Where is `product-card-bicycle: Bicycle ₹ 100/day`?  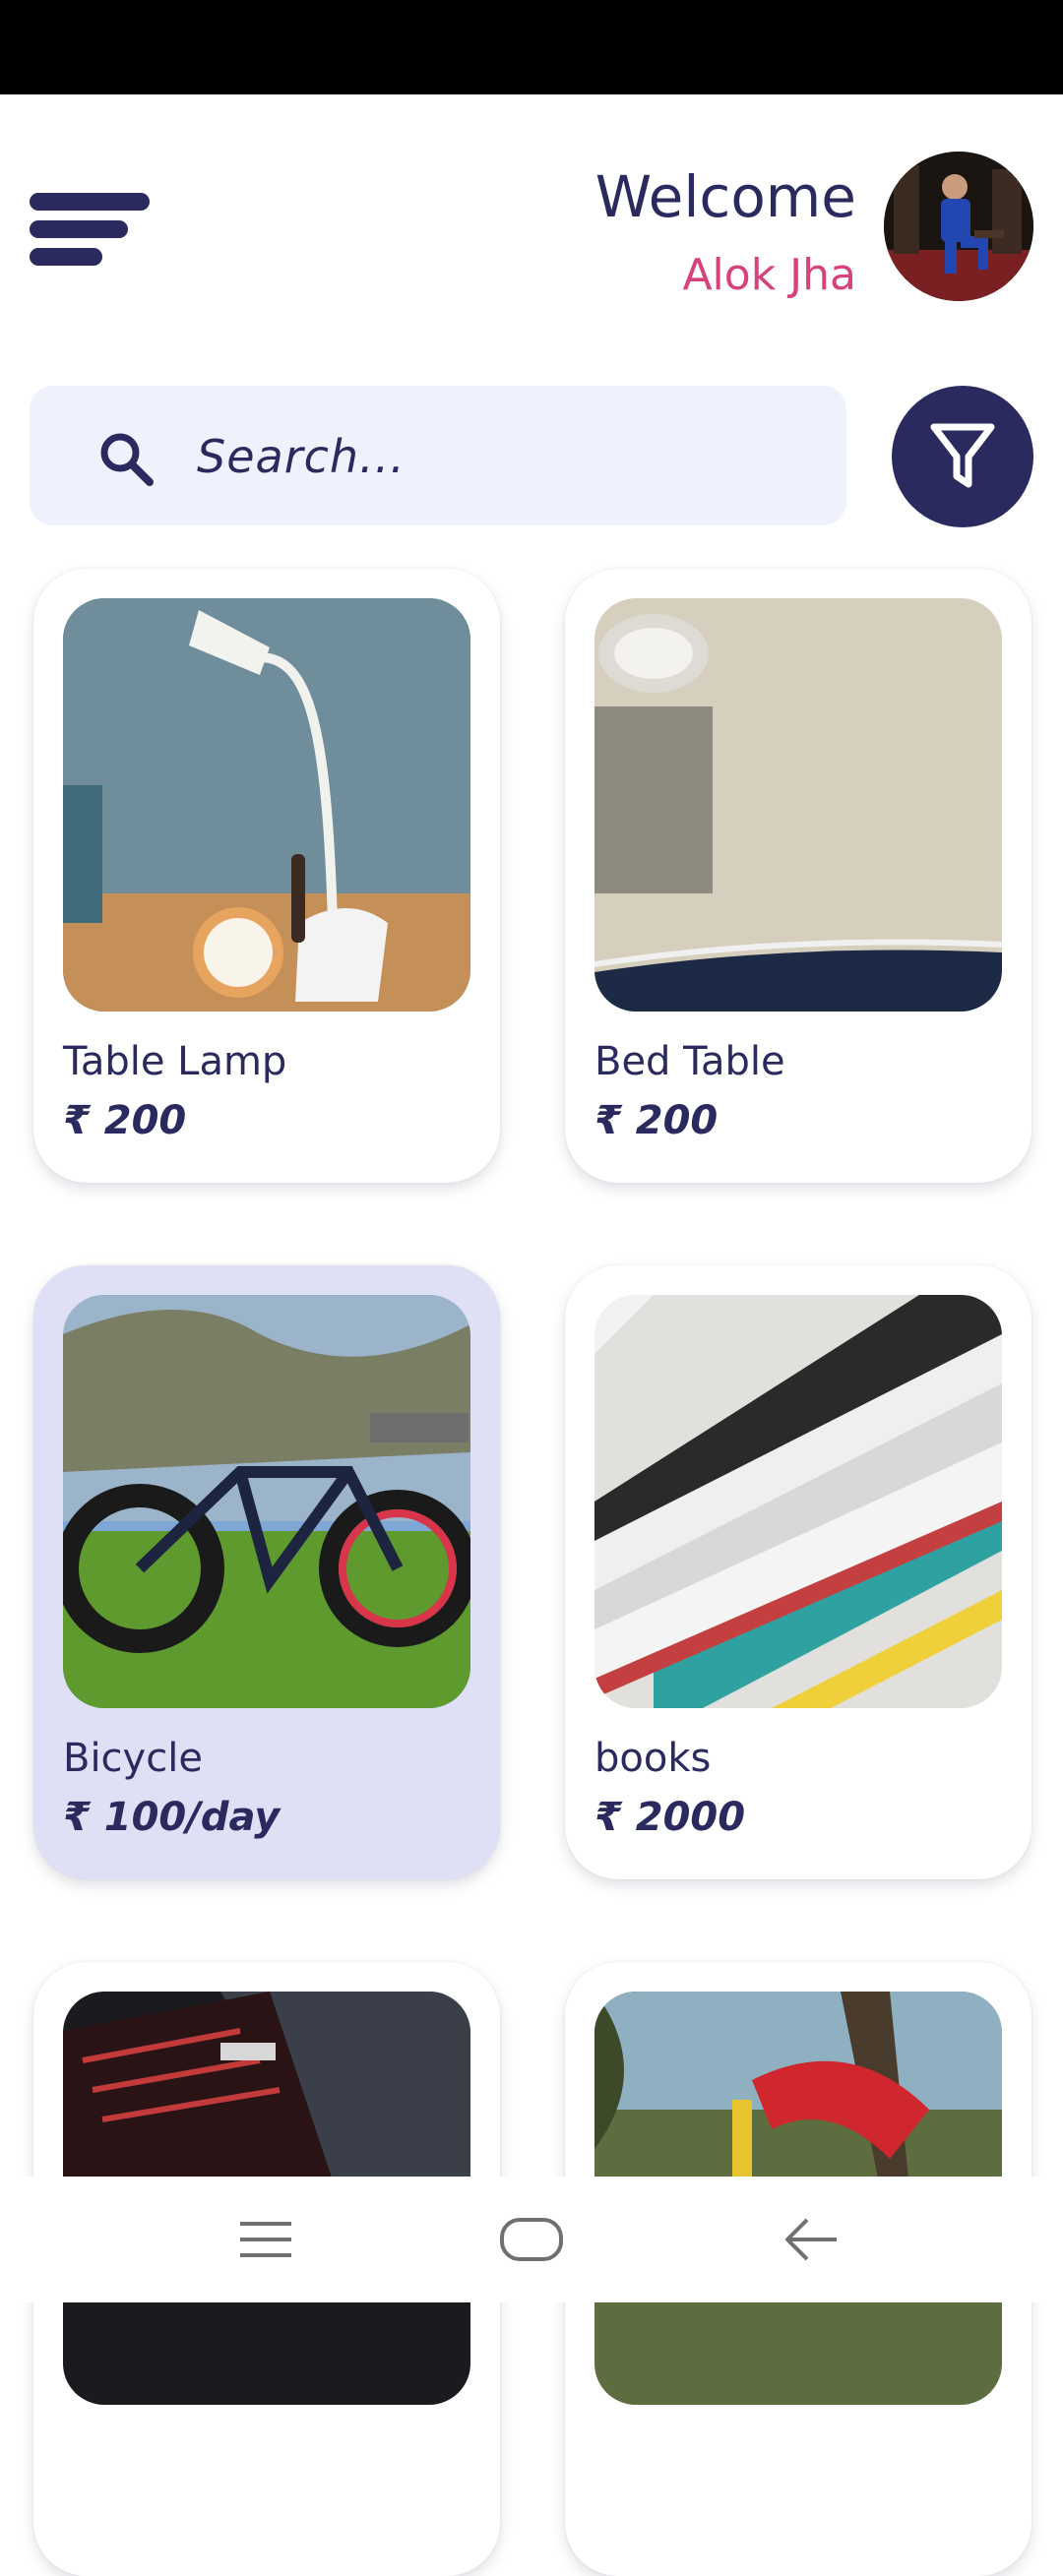
product-card-bicycle: Bicycle ₹ 100/day is located at coordinates (266, 1572).